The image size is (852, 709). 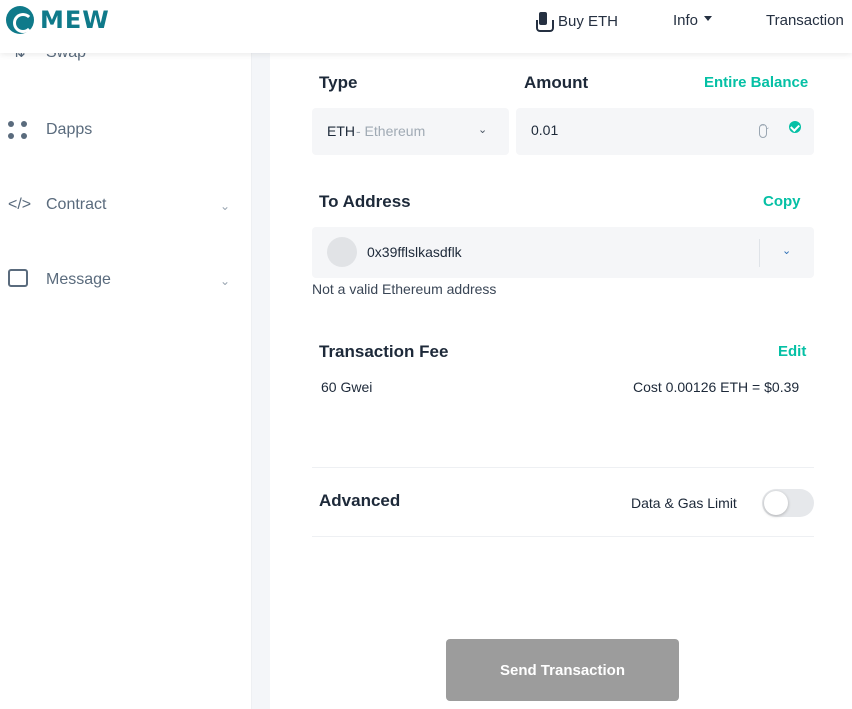 What do you see at coordinates (426, 26) in the screenshot?
I see `top-bar: MEW Buy ETH Info Transaction` at bounding box center [426, 26].